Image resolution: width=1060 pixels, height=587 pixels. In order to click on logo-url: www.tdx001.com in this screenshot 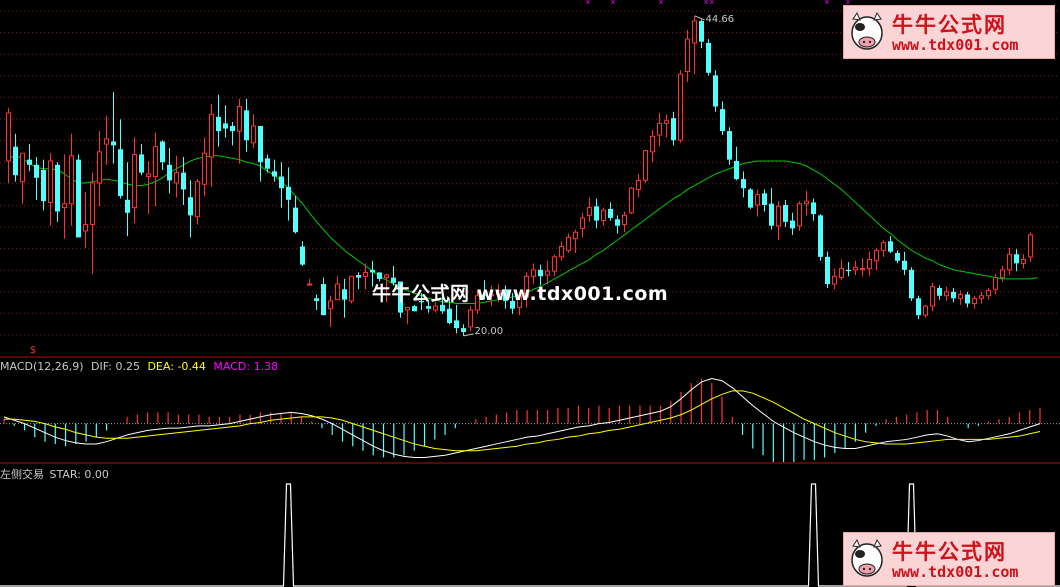, I will do `click(955, 45)`.